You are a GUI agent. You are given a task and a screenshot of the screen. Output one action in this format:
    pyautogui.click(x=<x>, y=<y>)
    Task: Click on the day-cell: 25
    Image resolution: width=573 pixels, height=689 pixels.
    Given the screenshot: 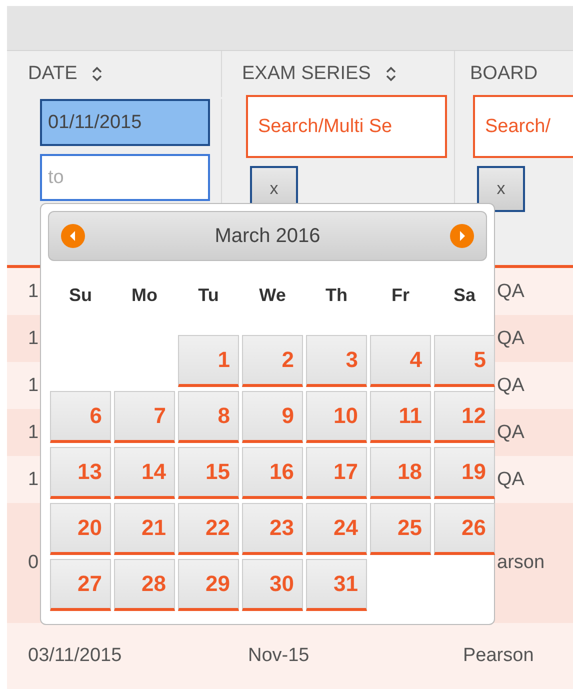 What is the action you would take?
    pyautogui.click(x=400, y=529)
    